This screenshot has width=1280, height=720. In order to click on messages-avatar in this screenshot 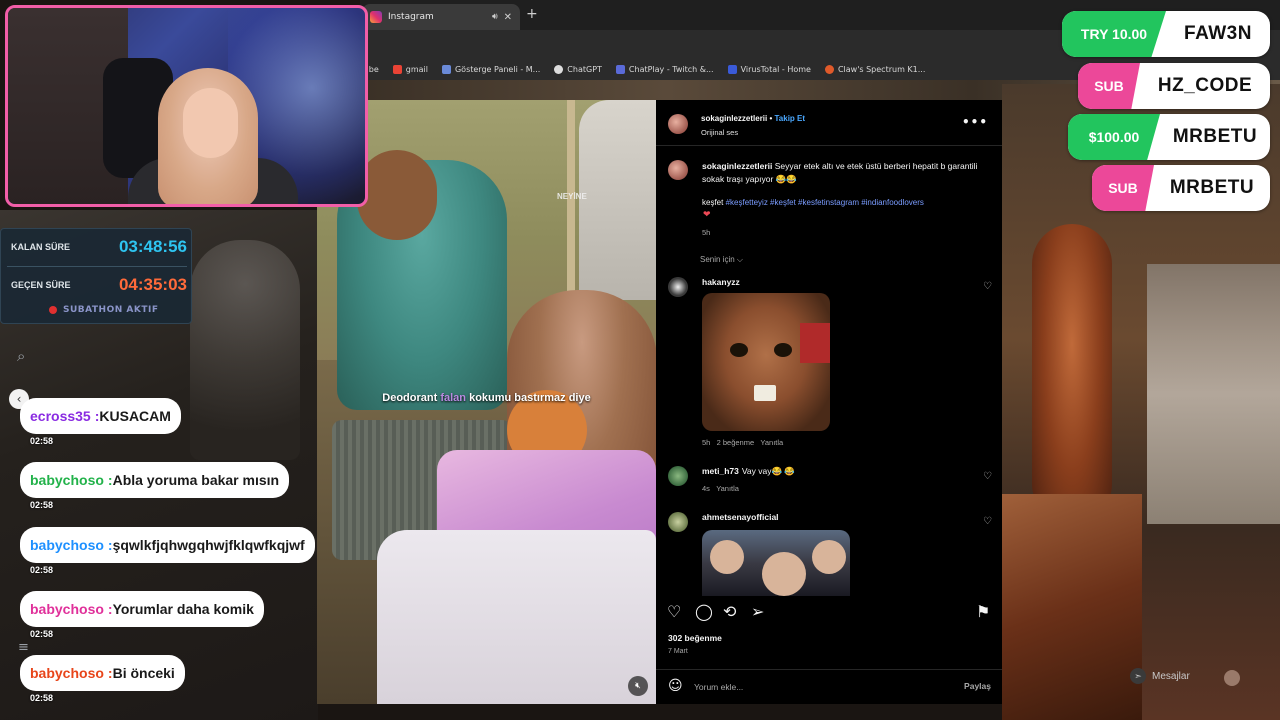, I will do `click(1232, 678)`.